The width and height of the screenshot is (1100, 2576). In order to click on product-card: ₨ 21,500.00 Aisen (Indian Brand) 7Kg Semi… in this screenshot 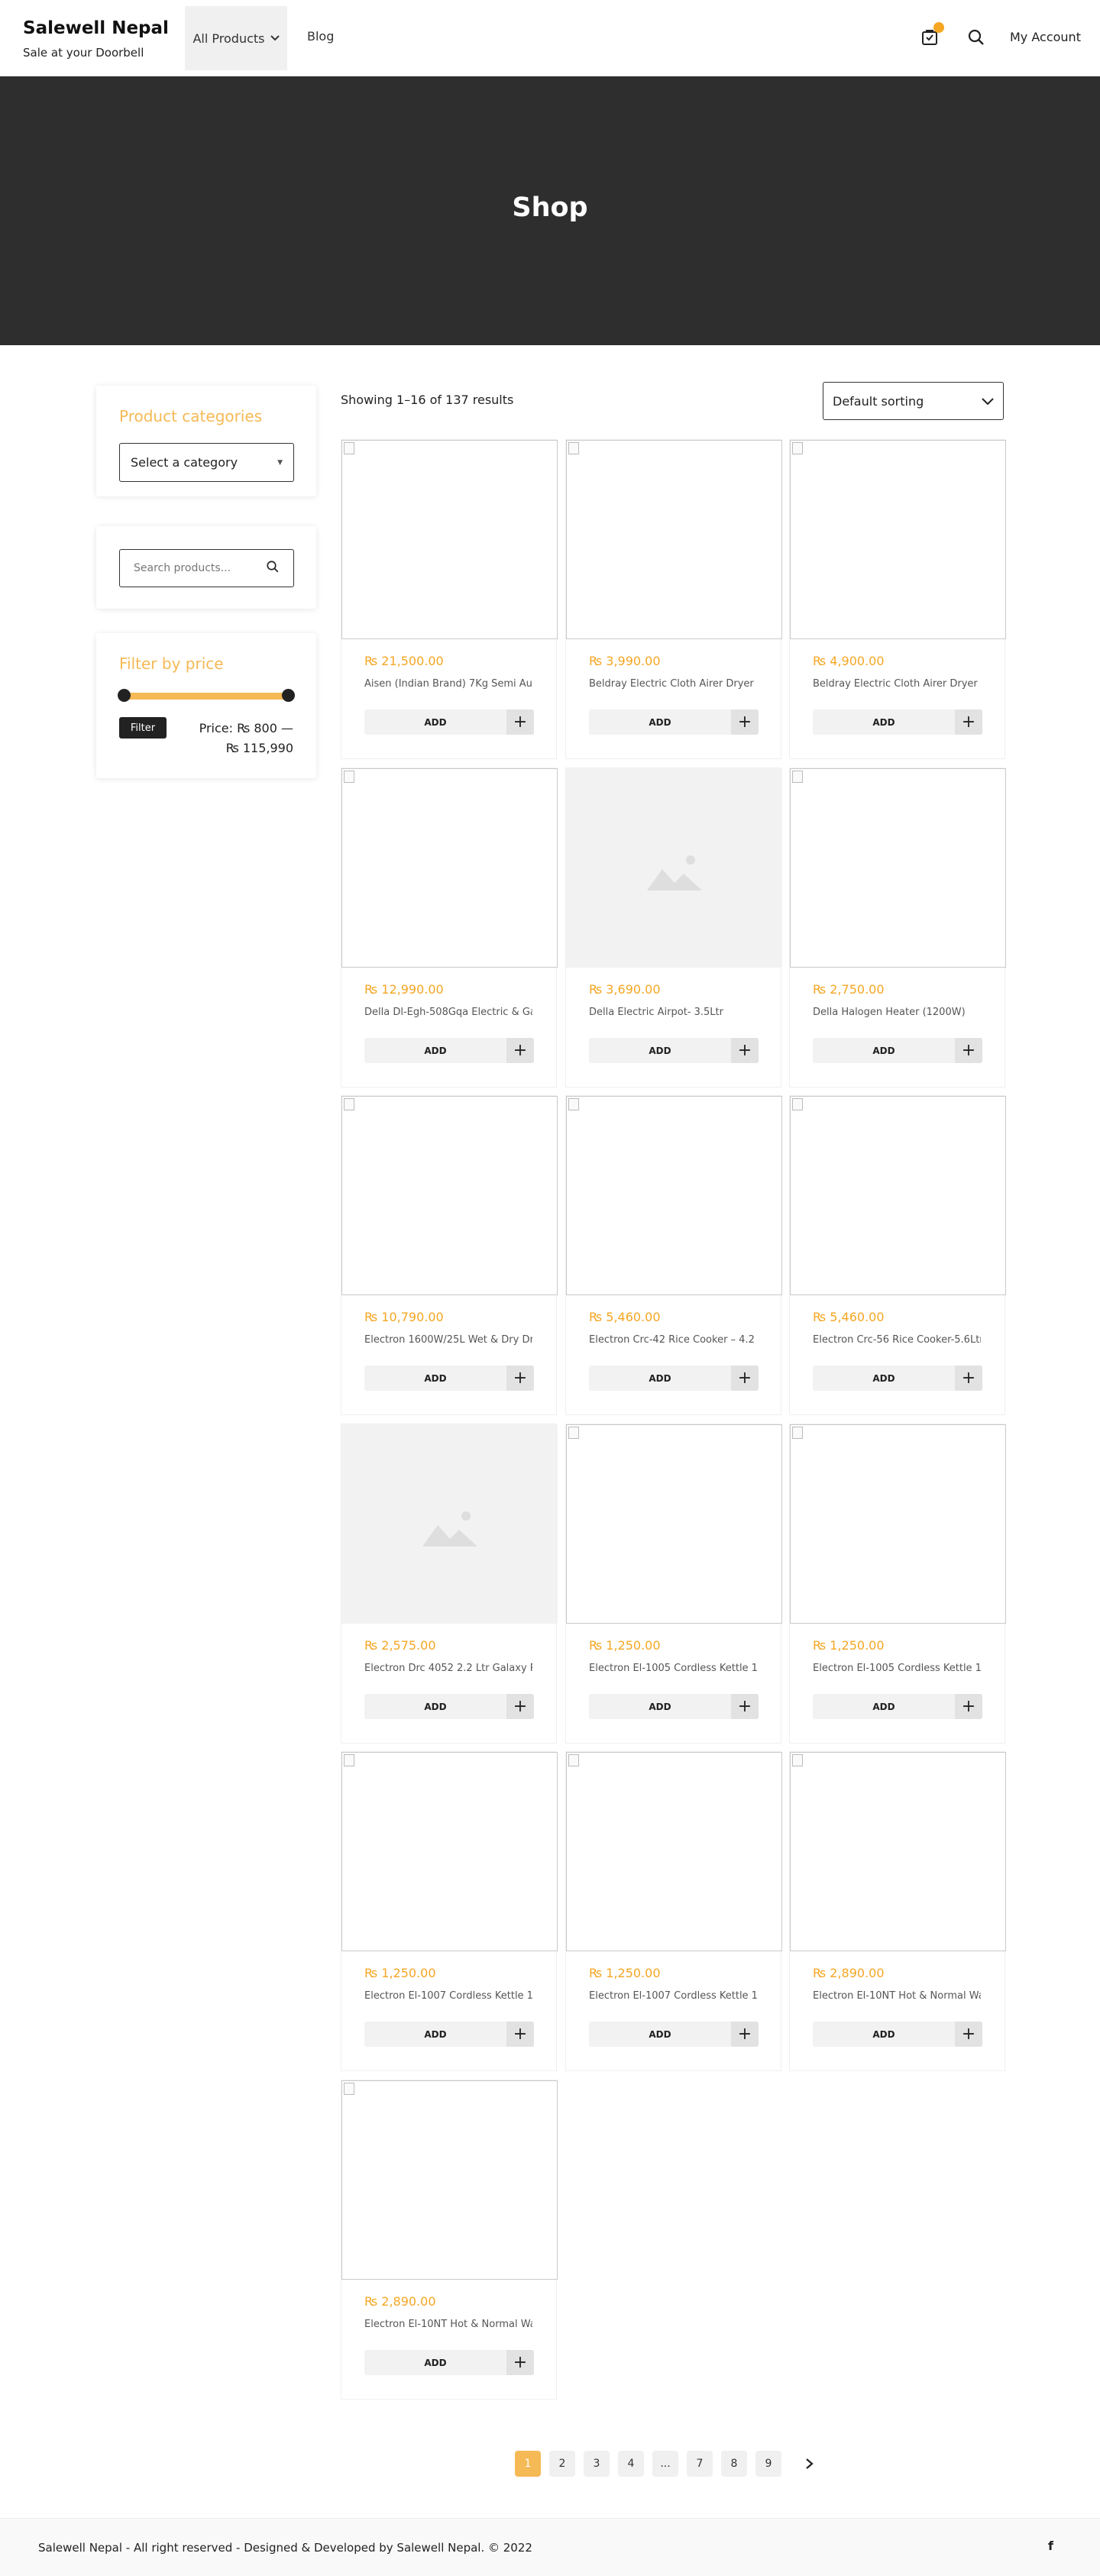, I will do `click(449, 599)`.